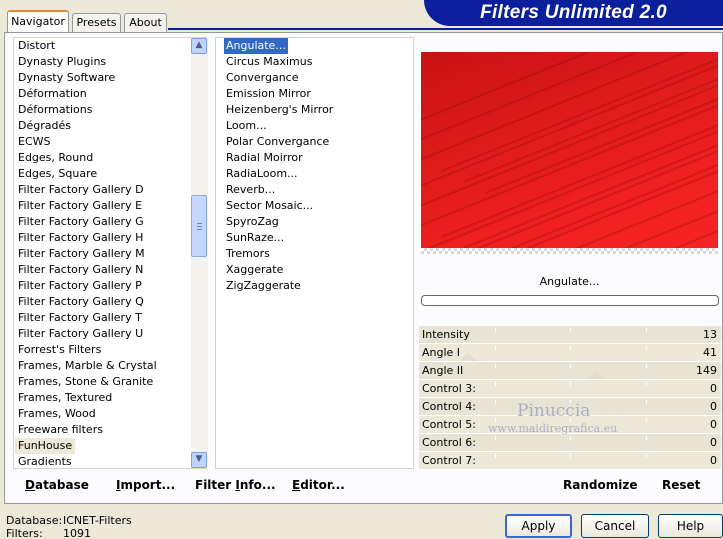  I want to click on category-item: Filter Factory Gallery P, so click(80, 286).